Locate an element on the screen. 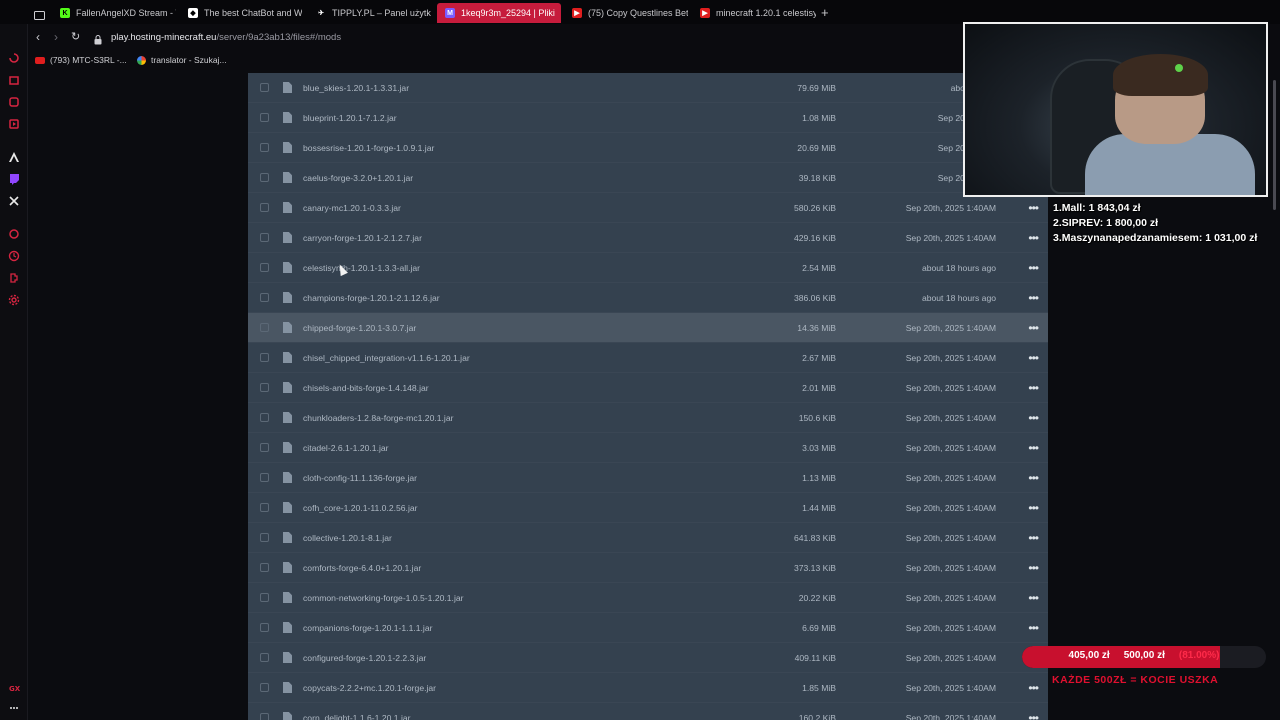 This screenshot has height=720, width=1280. vpn-icon is located at coordinates (14, 234).